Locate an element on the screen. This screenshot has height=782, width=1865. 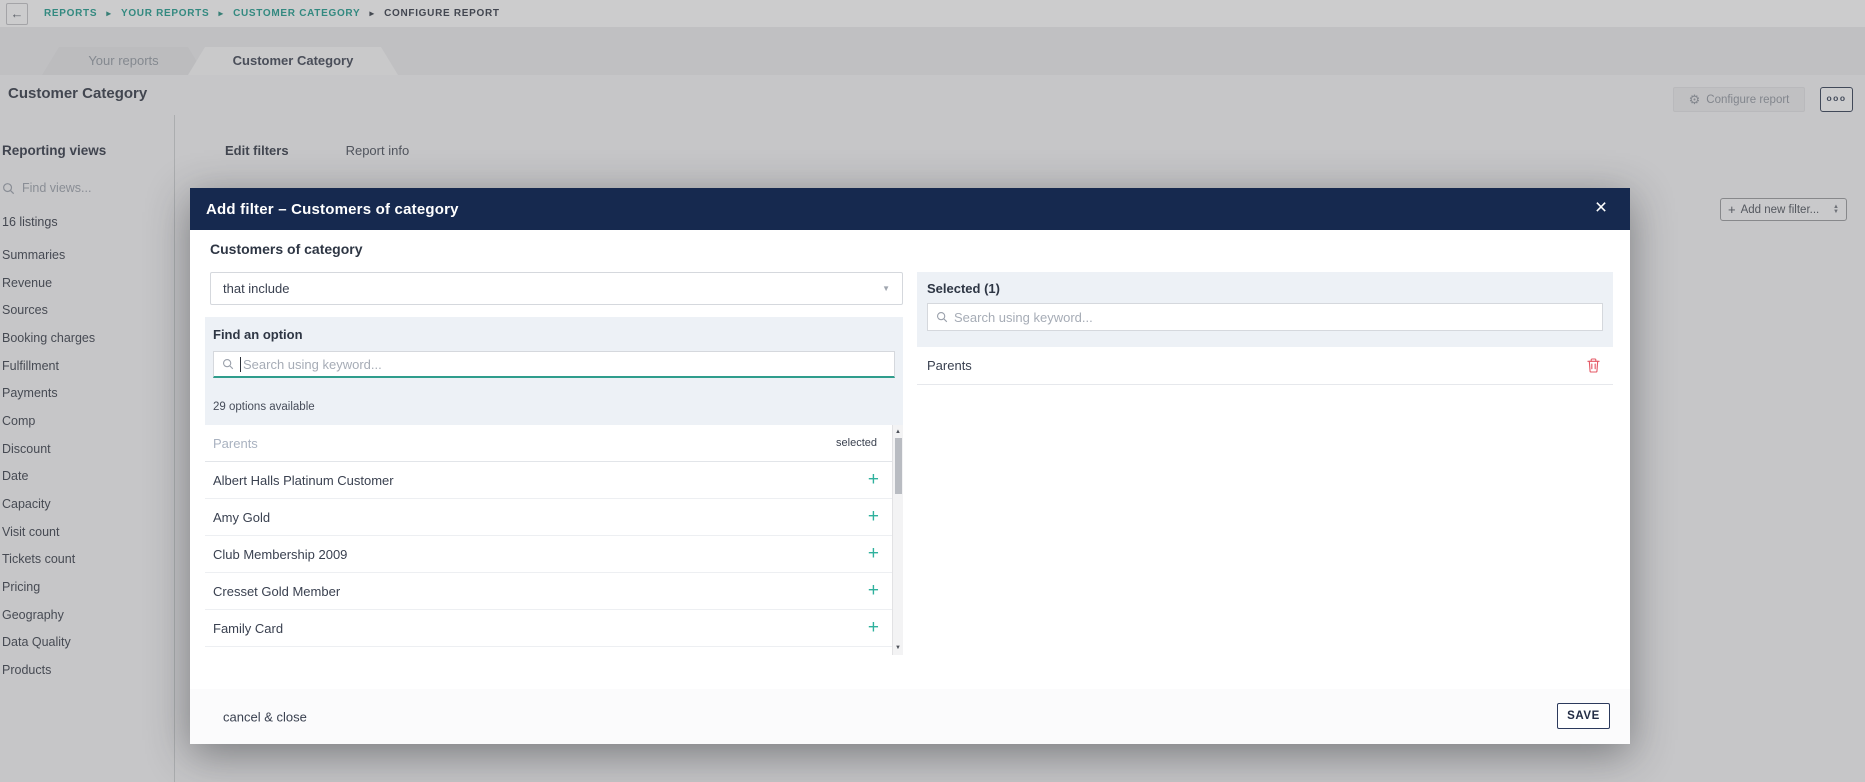
find-option-label: Find an option is located at coordinates (258, 334).